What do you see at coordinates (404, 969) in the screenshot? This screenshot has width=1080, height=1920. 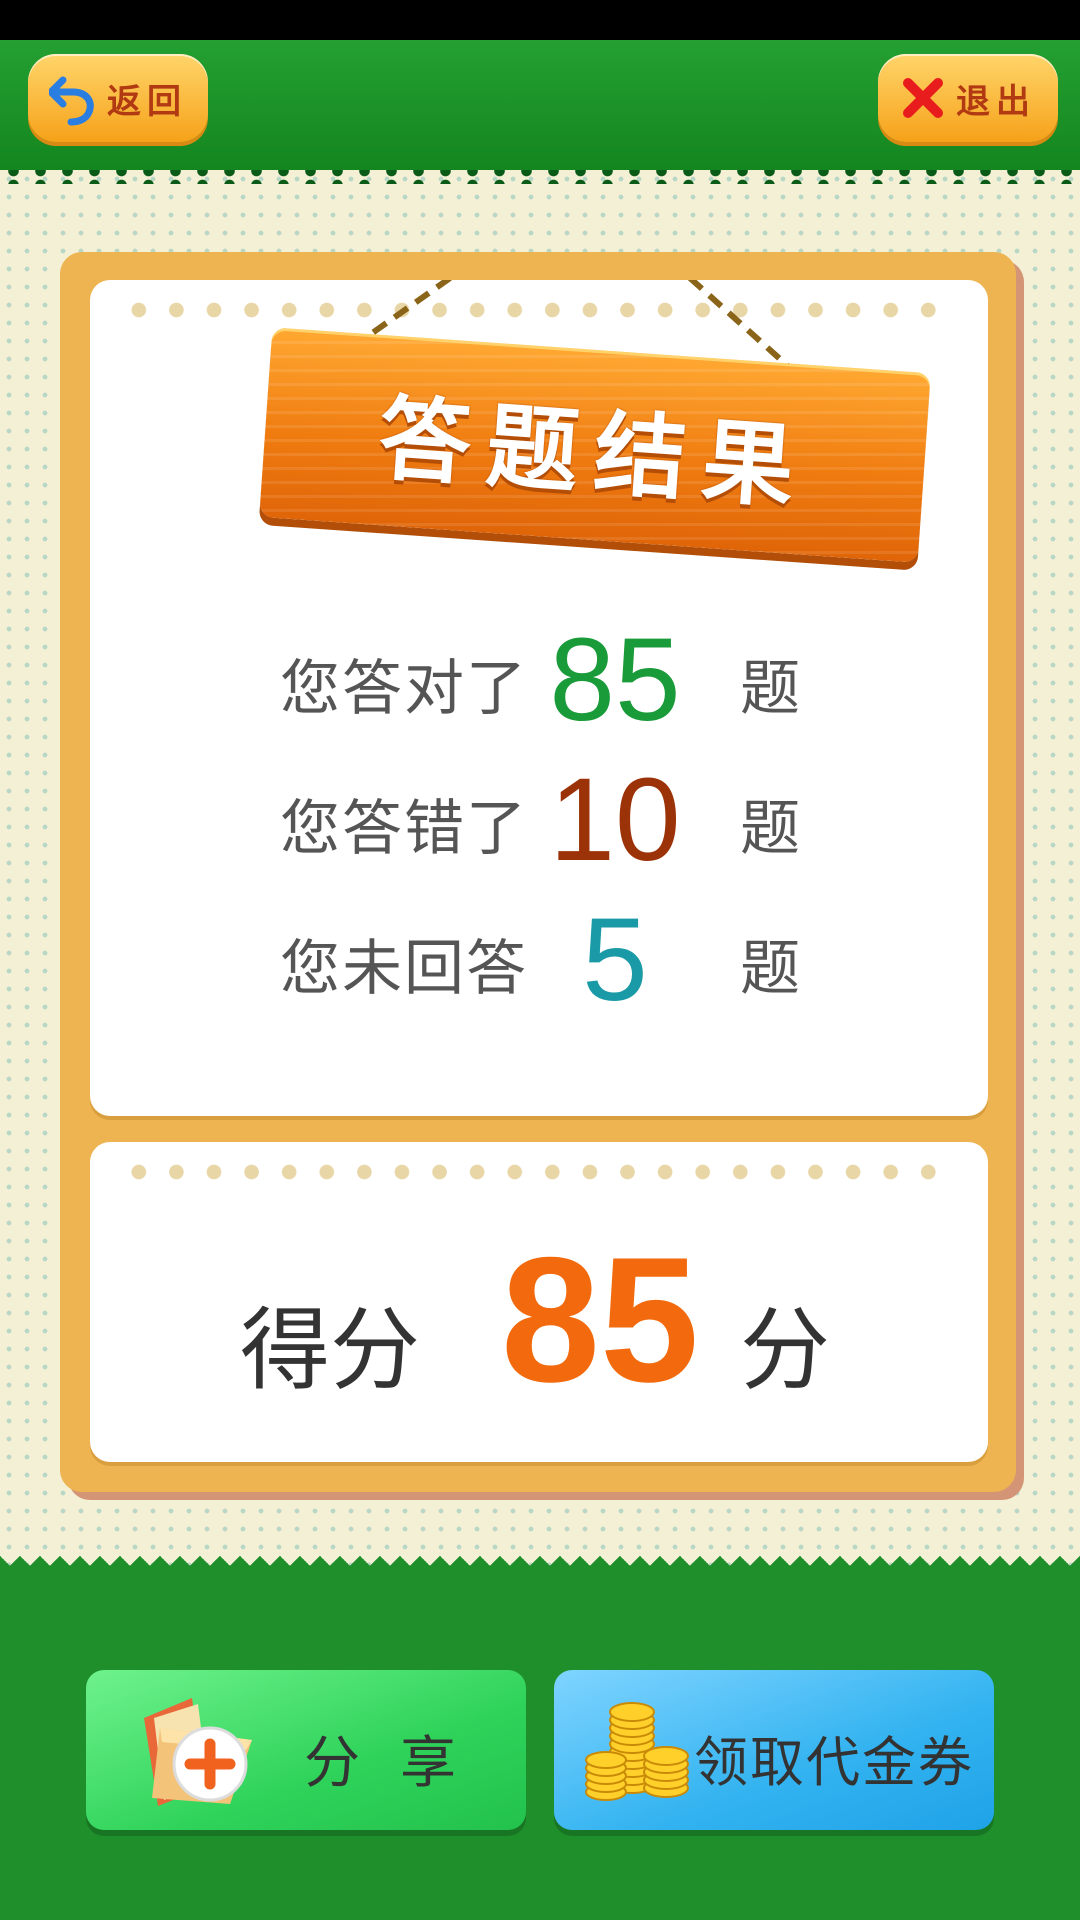 I see `stat-label: 您未回答` at bounding box center [404, 969].